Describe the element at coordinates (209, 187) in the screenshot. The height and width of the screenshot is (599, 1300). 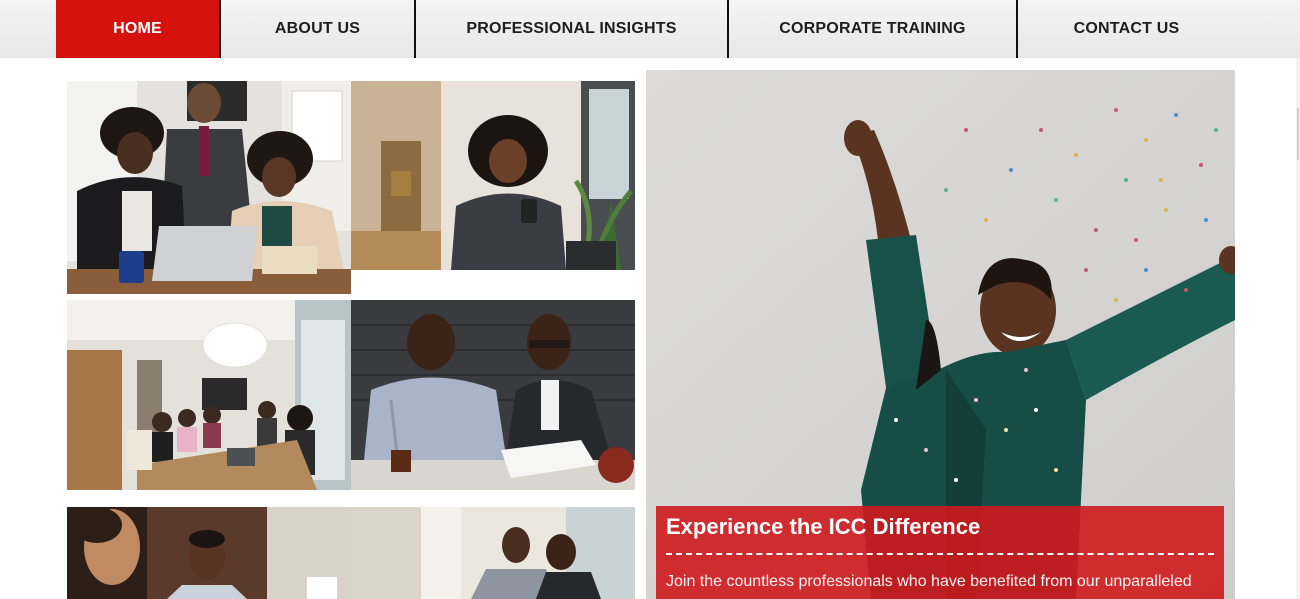
I see `gallery-photo-team-laptop` at that location.